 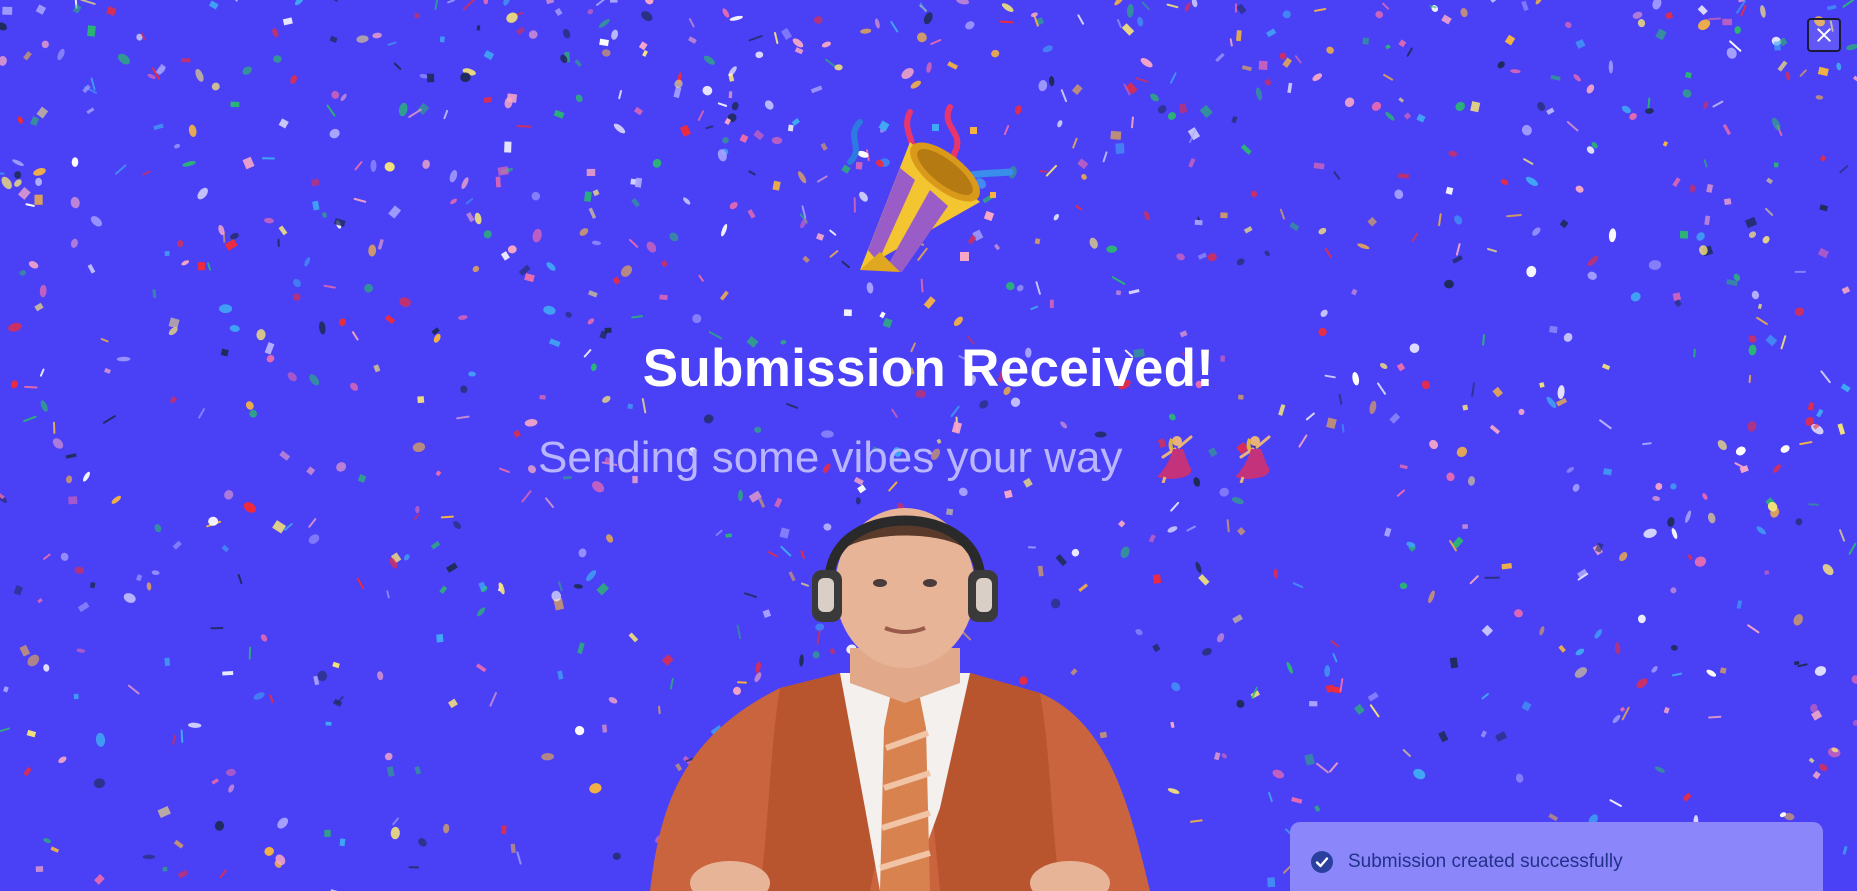 I want to click on close-icon, so click(x=1824, y=35).